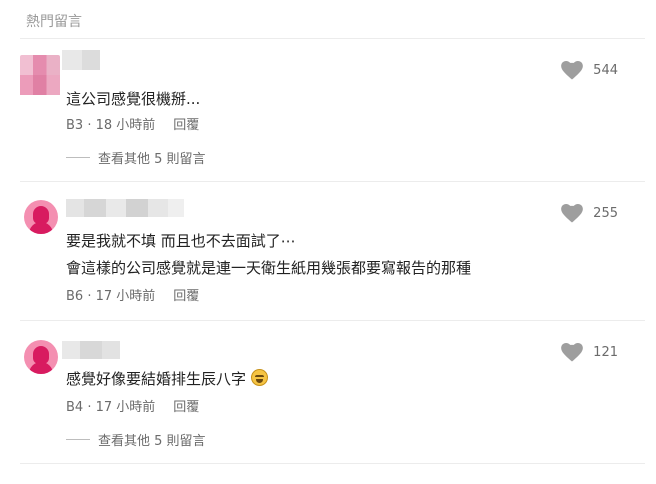 This screenshot has height=484, width=656. Describe the element at coordinates (605, 352) in the screenshot. I see `like-count: 121` at that location.